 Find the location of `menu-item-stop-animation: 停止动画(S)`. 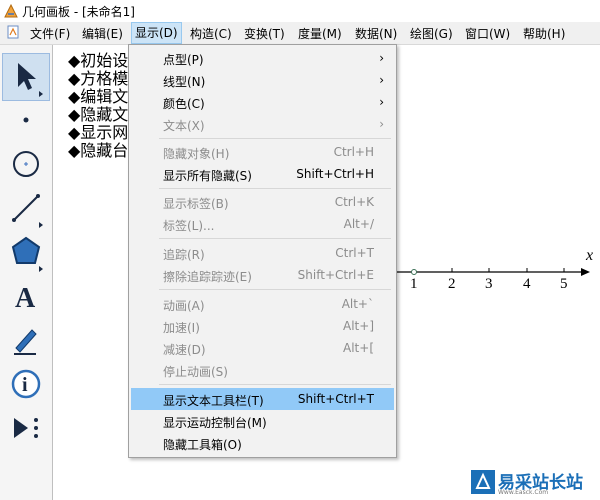

menu-item-stop-animation: 停止动画(S) is located at coordinates (262, 370).